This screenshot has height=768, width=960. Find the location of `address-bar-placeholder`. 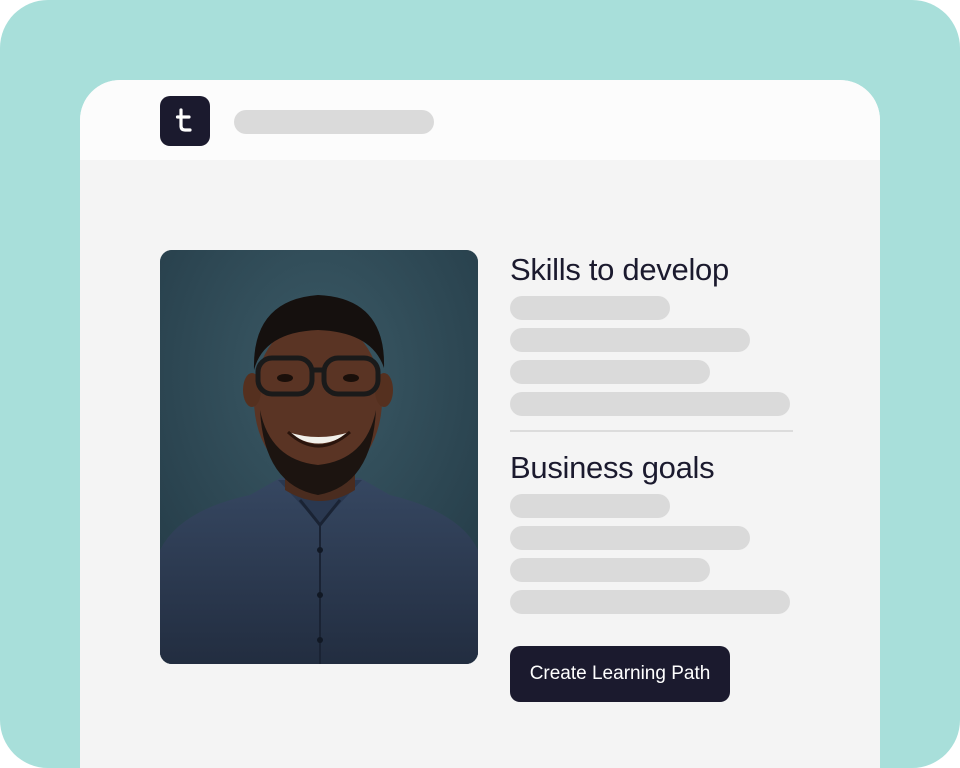

address-bar-placeholder is located at coordinates (334, 122).